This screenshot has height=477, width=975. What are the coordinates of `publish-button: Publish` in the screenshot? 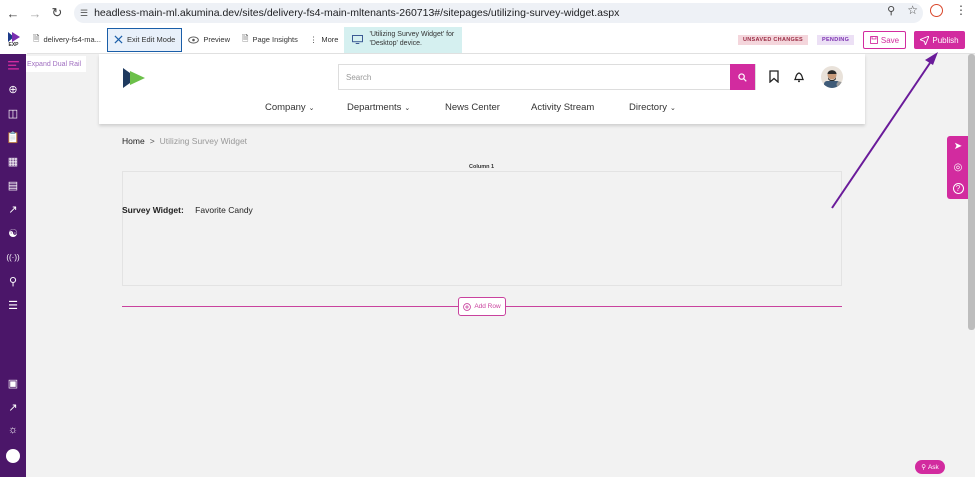 It's located at (939, 40).